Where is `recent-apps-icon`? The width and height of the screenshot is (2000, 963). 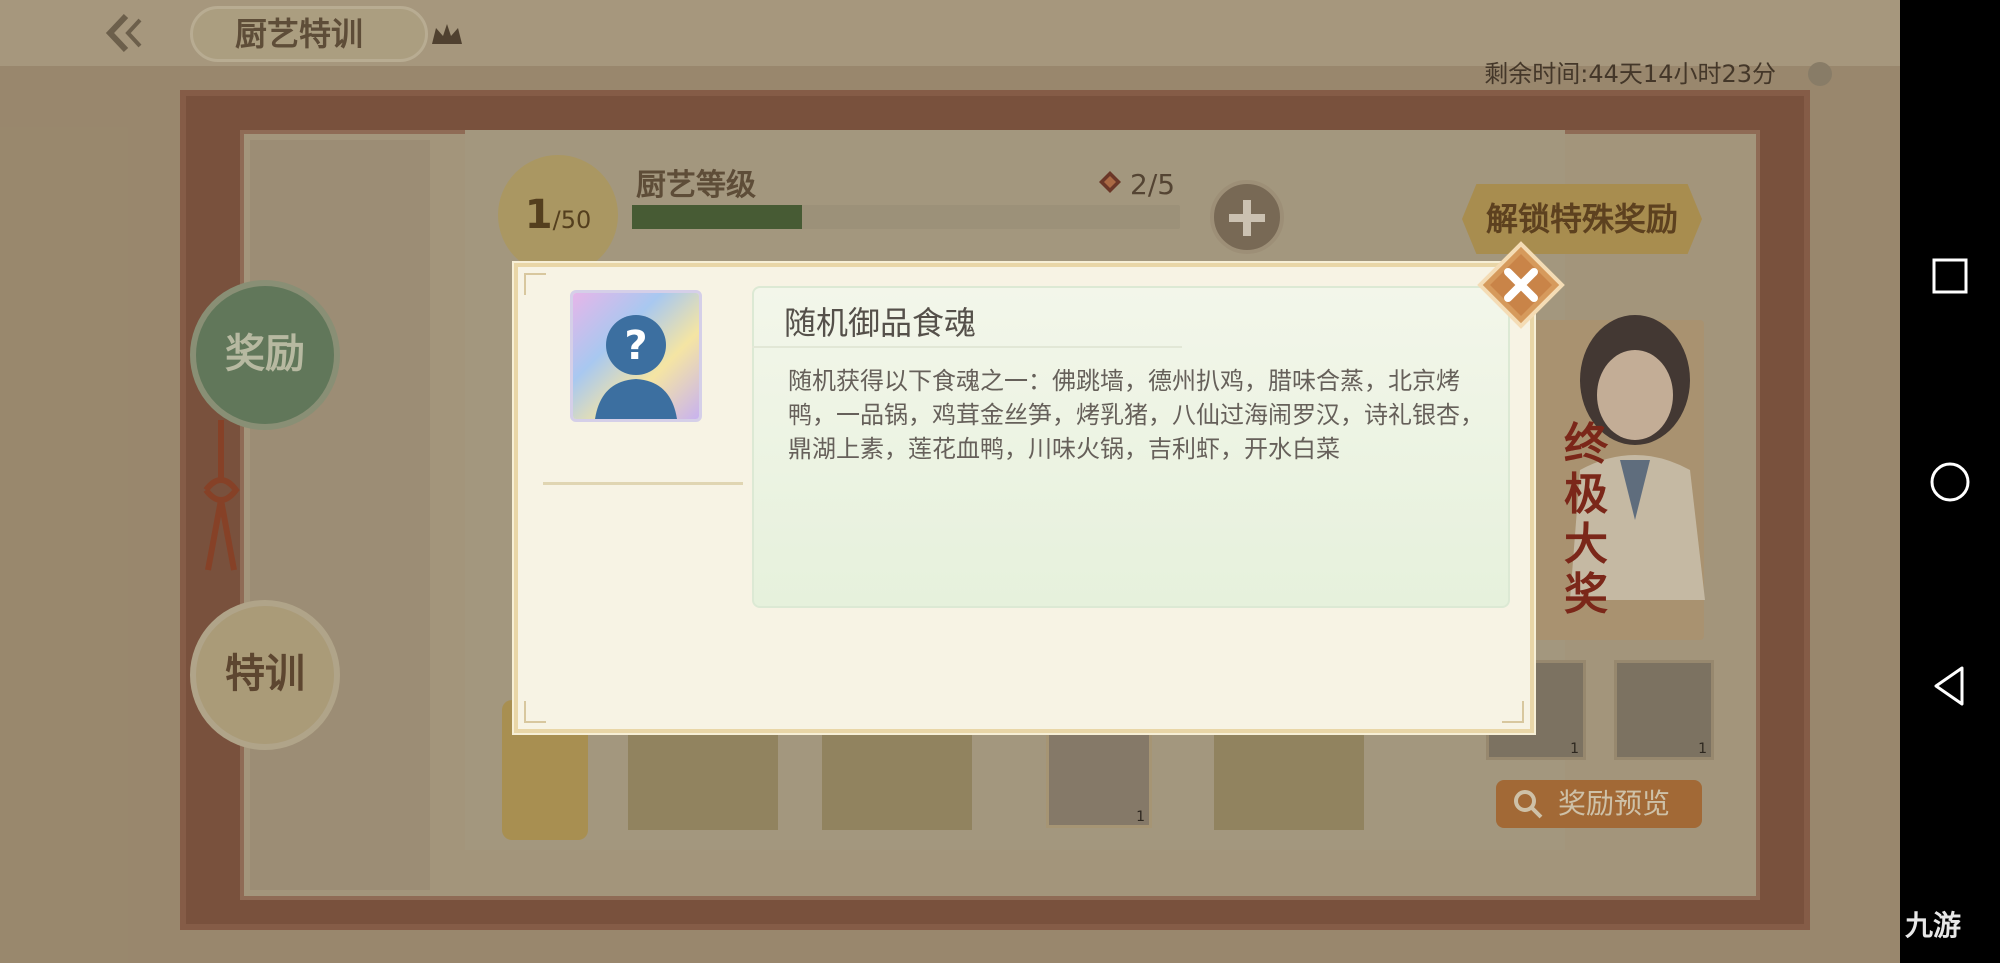 recent-apps-icon is located at coordinates (1950, 276).